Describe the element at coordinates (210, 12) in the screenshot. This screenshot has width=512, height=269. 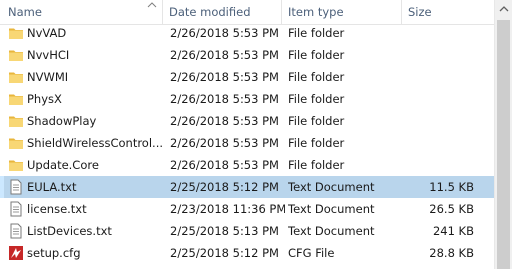
I see `column-header-date-label: Date modified` at that location.